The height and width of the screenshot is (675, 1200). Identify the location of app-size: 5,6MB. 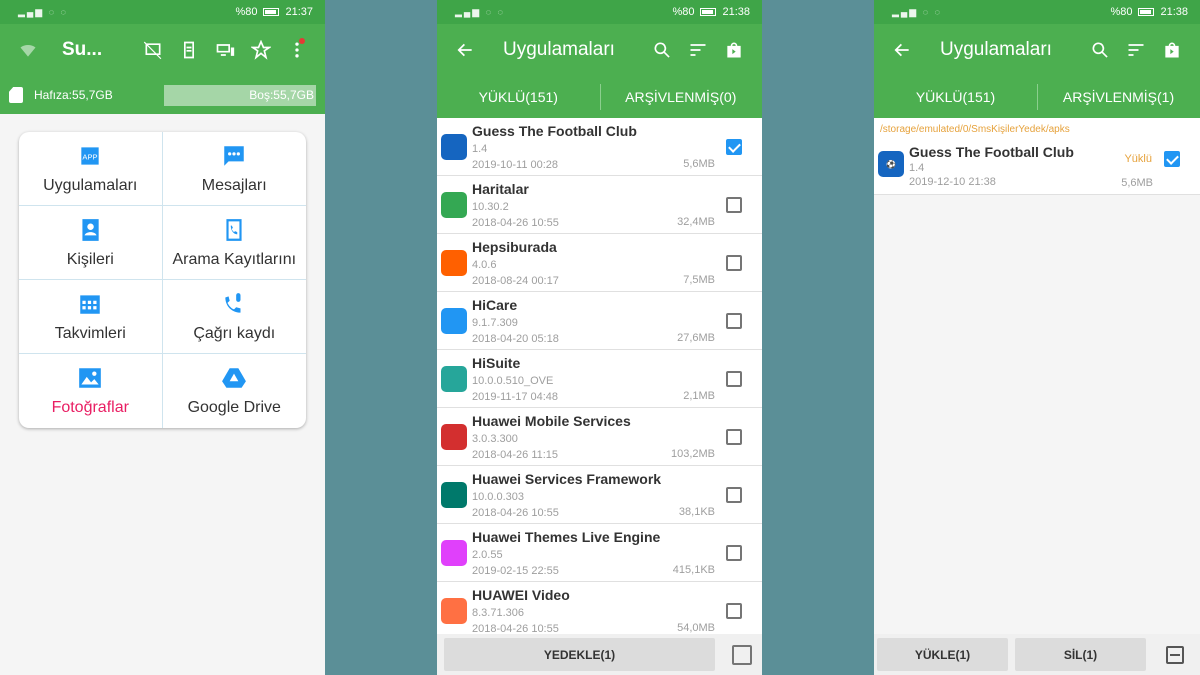
(1137, 183).